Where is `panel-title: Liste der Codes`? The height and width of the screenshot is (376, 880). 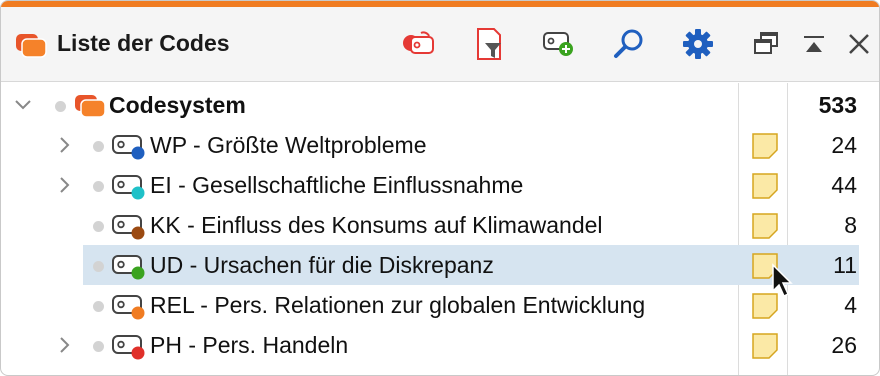 panel-title: Liste der Codes is located at coordinates (143, 43).